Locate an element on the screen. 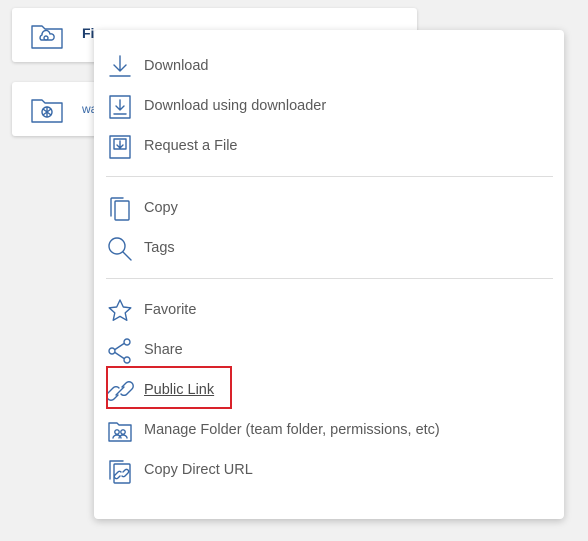  menu-item-favorite: Favorite is located at coordinates (329, 311).